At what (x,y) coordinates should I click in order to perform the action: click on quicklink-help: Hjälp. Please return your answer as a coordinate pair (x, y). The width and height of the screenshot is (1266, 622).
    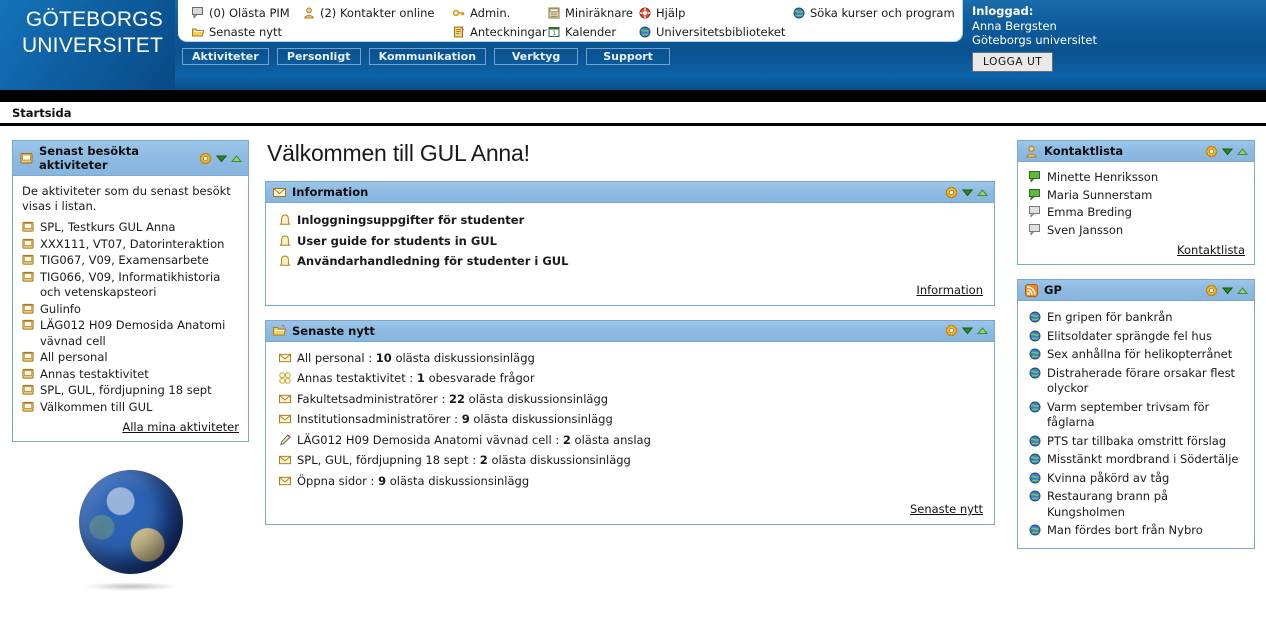
    Looking at the image, I should click on (712, 13).